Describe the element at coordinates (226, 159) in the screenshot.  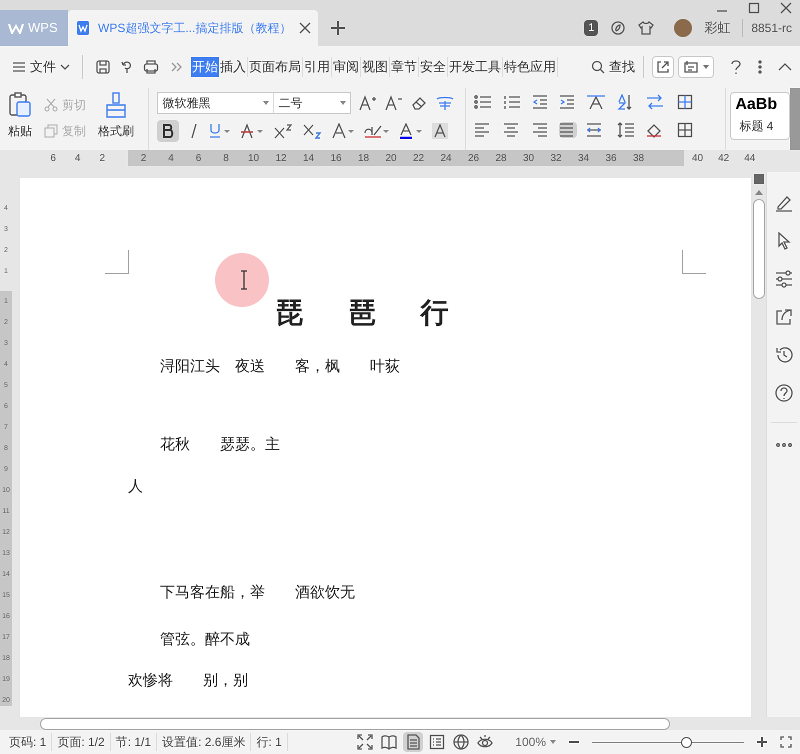
I see `ruler-number: 8` at that location.